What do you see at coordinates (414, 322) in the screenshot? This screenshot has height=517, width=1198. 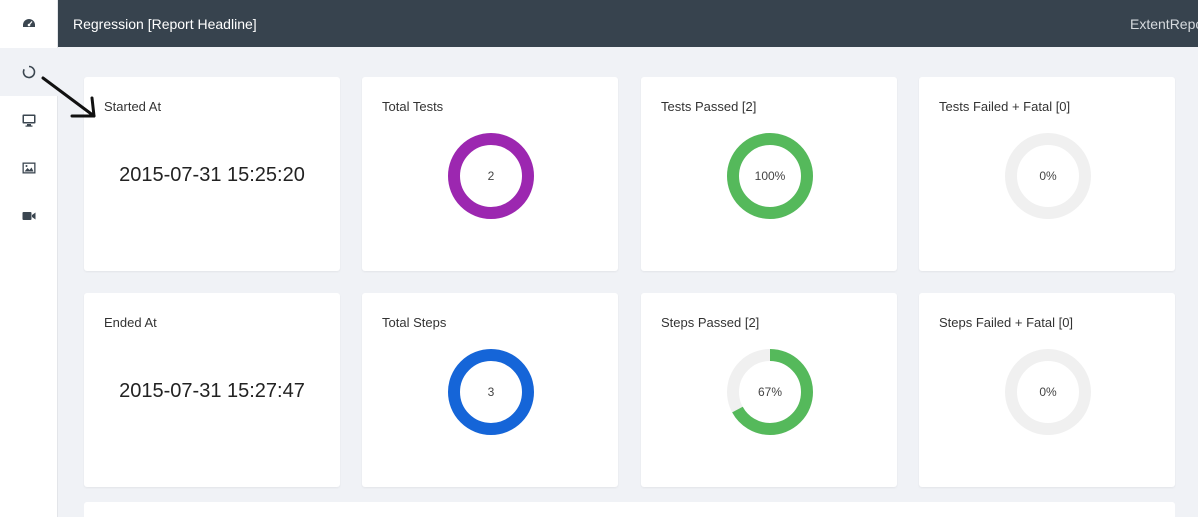 I see `total-steps-label: Total Steps` at bounding box center [414, 322].